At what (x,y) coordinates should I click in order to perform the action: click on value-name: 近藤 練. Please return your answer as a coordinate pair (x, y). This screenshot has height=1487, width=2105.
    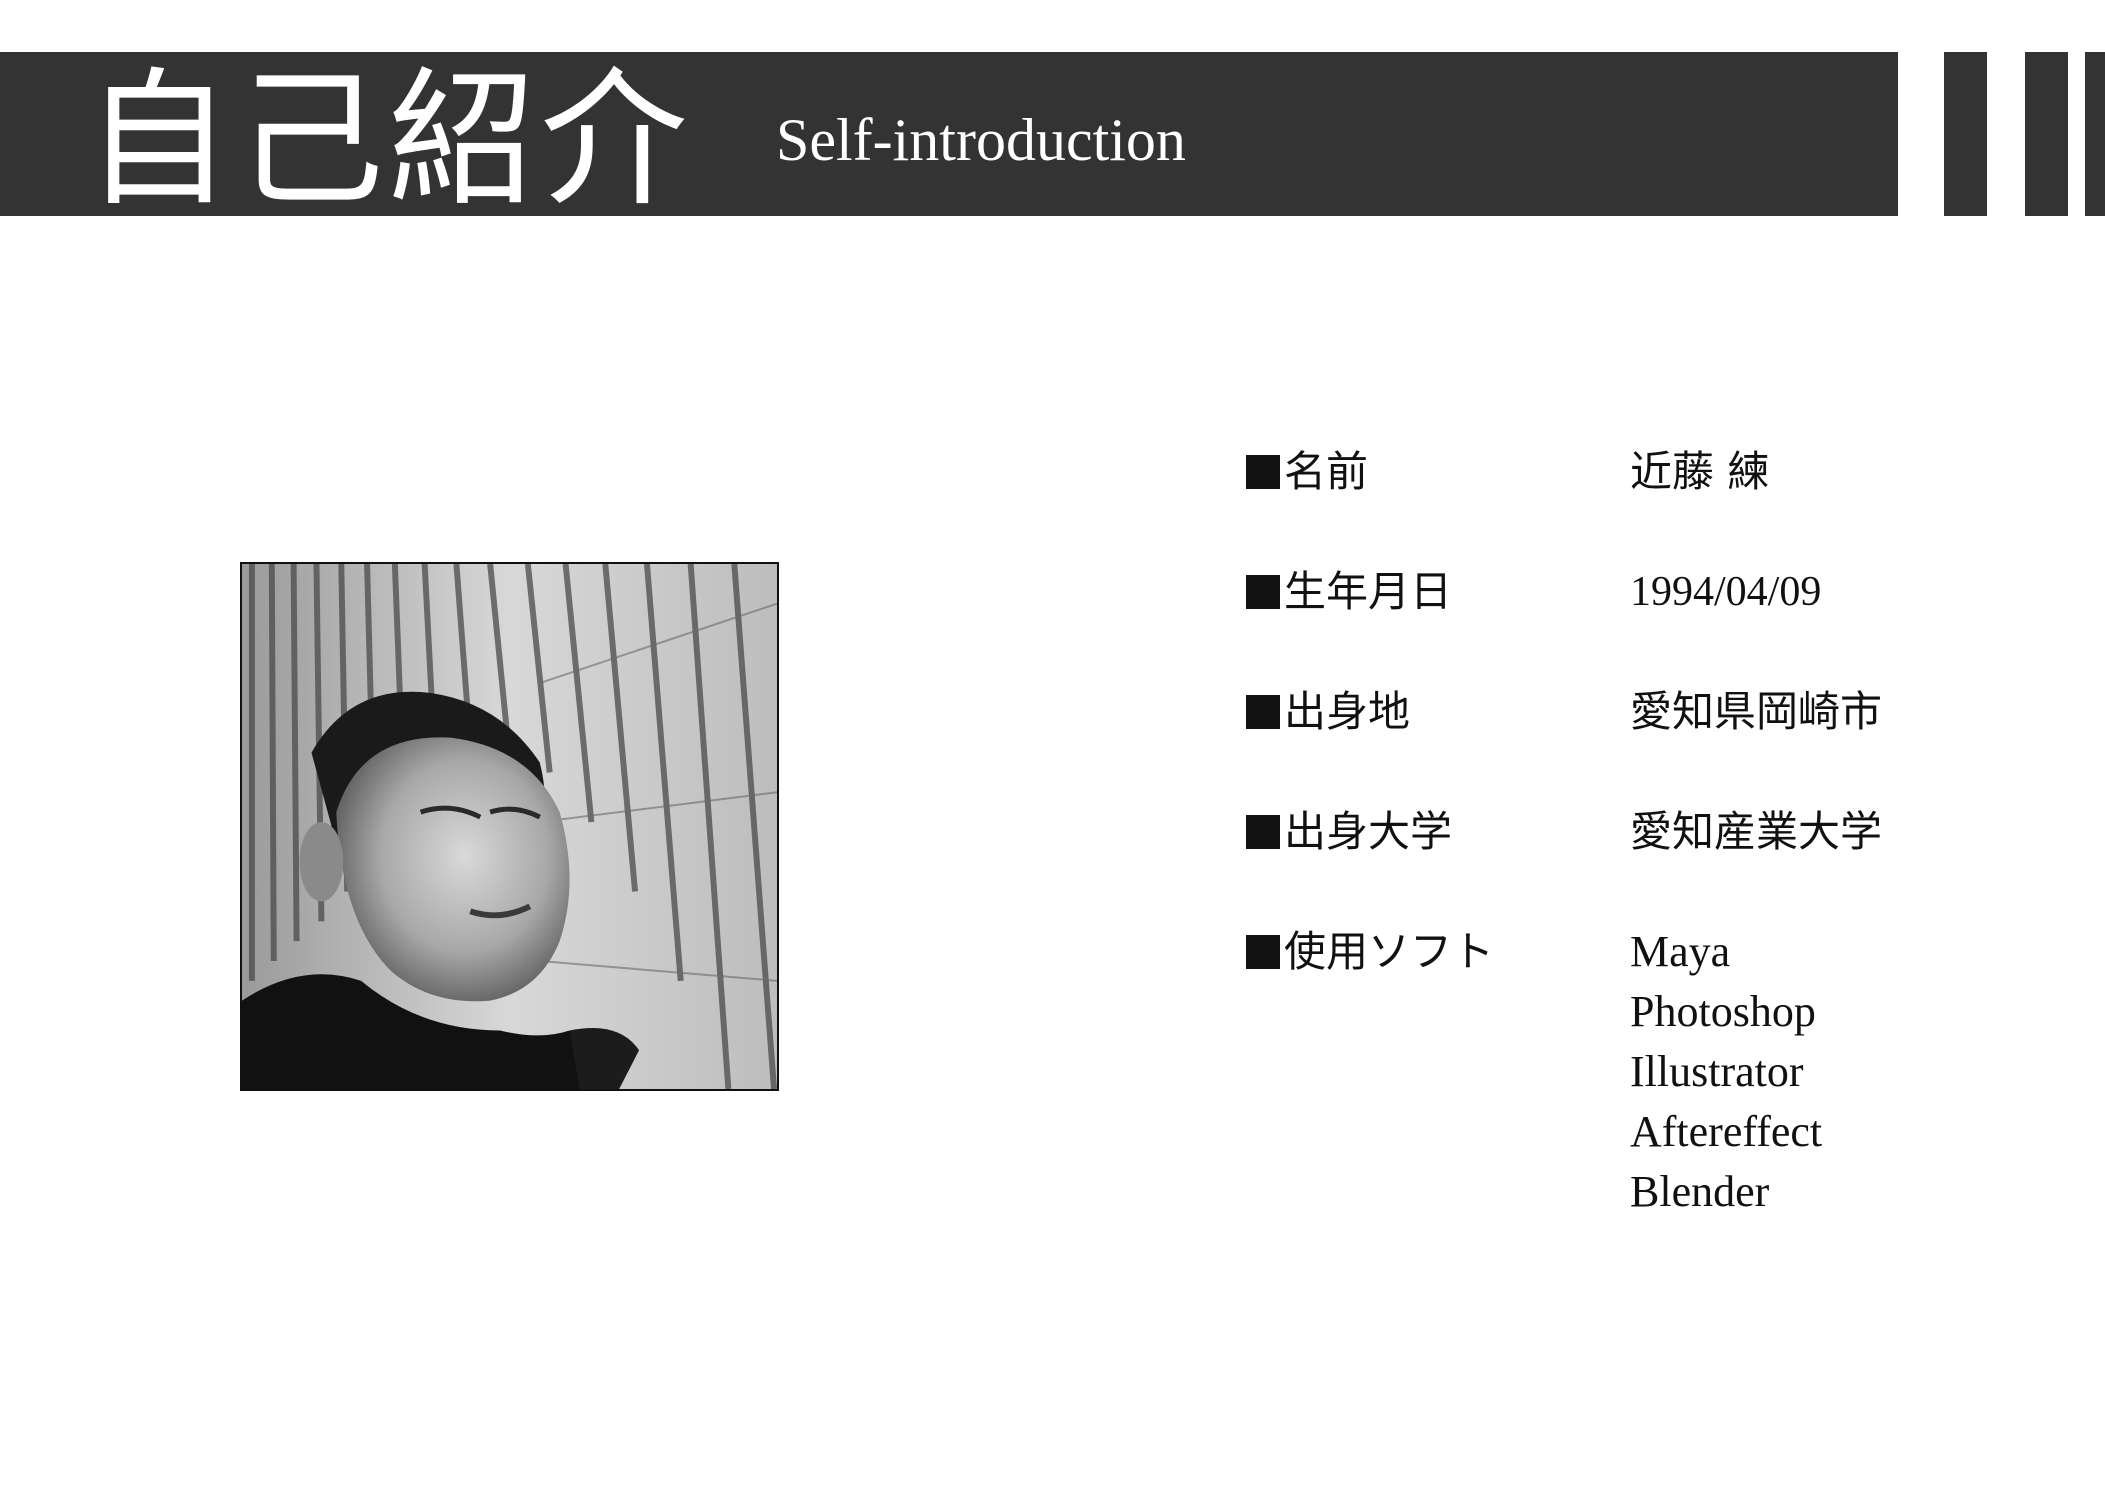
    Looking at the image, I should click on (1700, 471).